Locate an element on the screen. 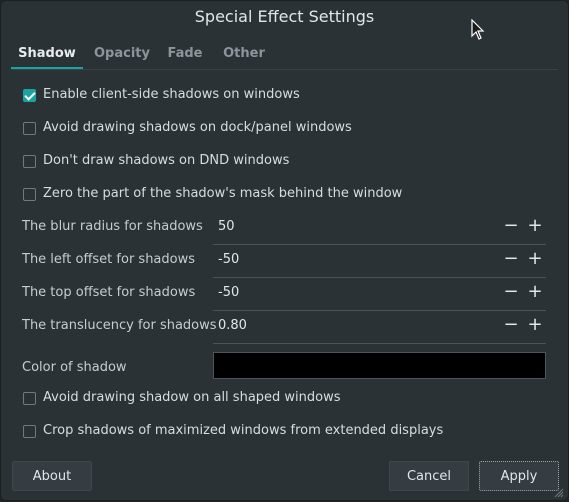 The width and height of the screenshot is (569, 502). blur-radius-spinbox: 50 − + is located at coordinates (379, 228).